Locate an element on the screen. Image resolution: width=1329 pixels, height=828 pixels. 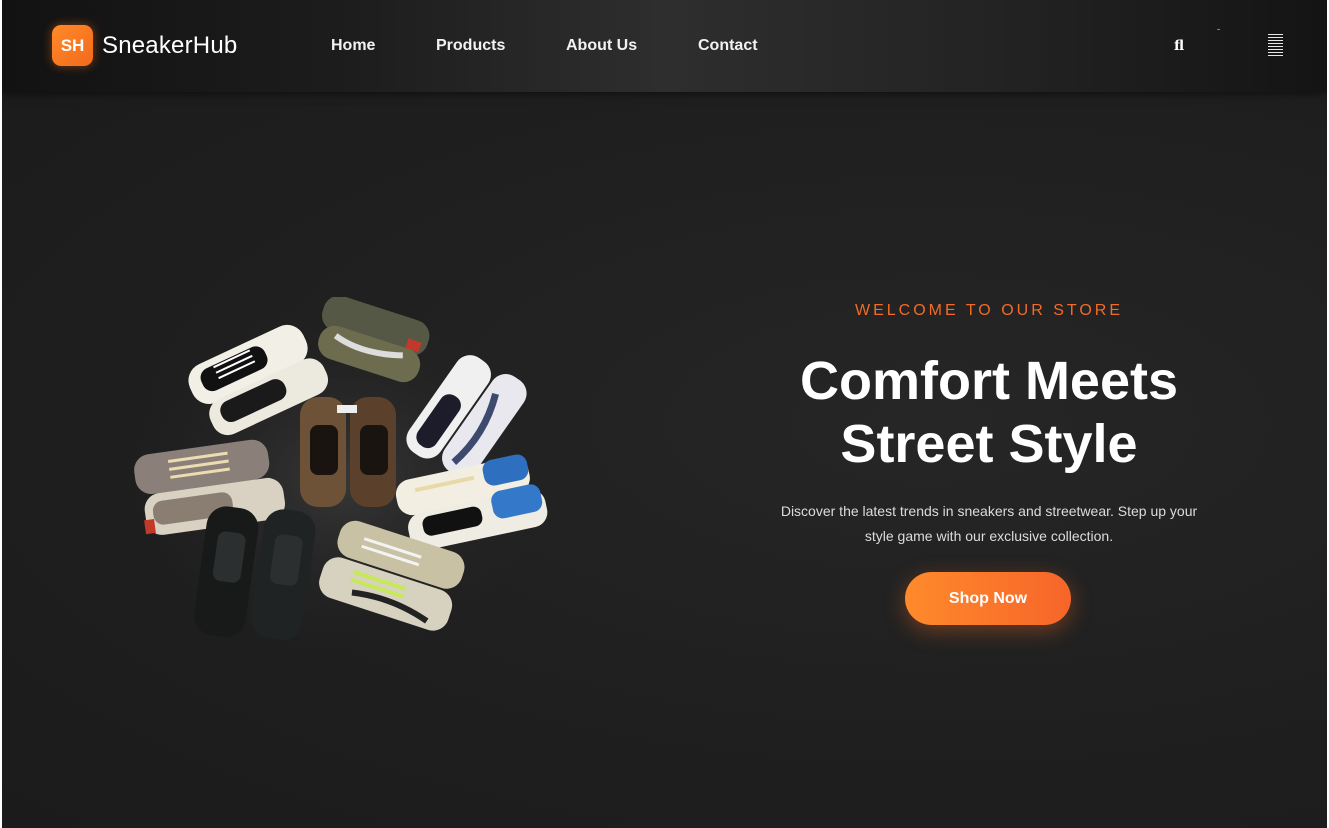
menu-icon is located at coordinates (1275, 46).